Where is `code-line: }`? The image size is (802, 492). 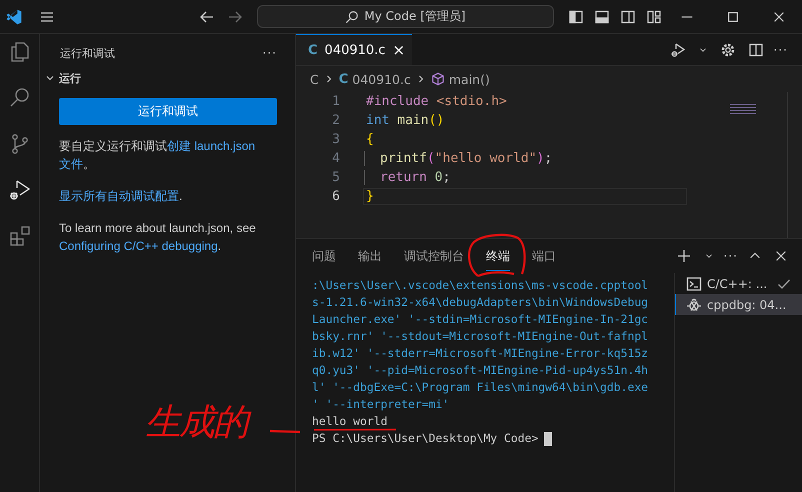 code-line: } is located at coordinates (525, 196).